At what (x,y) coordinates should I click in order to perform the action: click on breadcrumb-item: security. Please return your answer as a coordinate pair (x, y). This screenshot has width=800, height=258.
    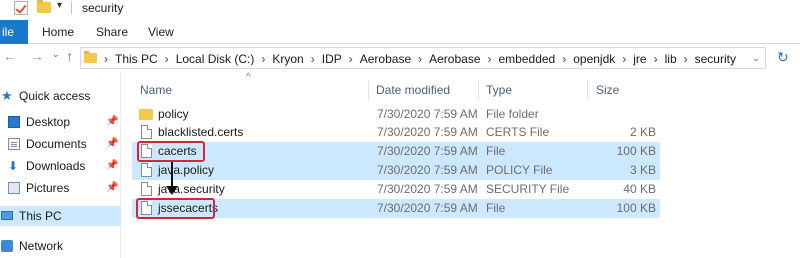
    Looking at the image, I should click on (715, 59).